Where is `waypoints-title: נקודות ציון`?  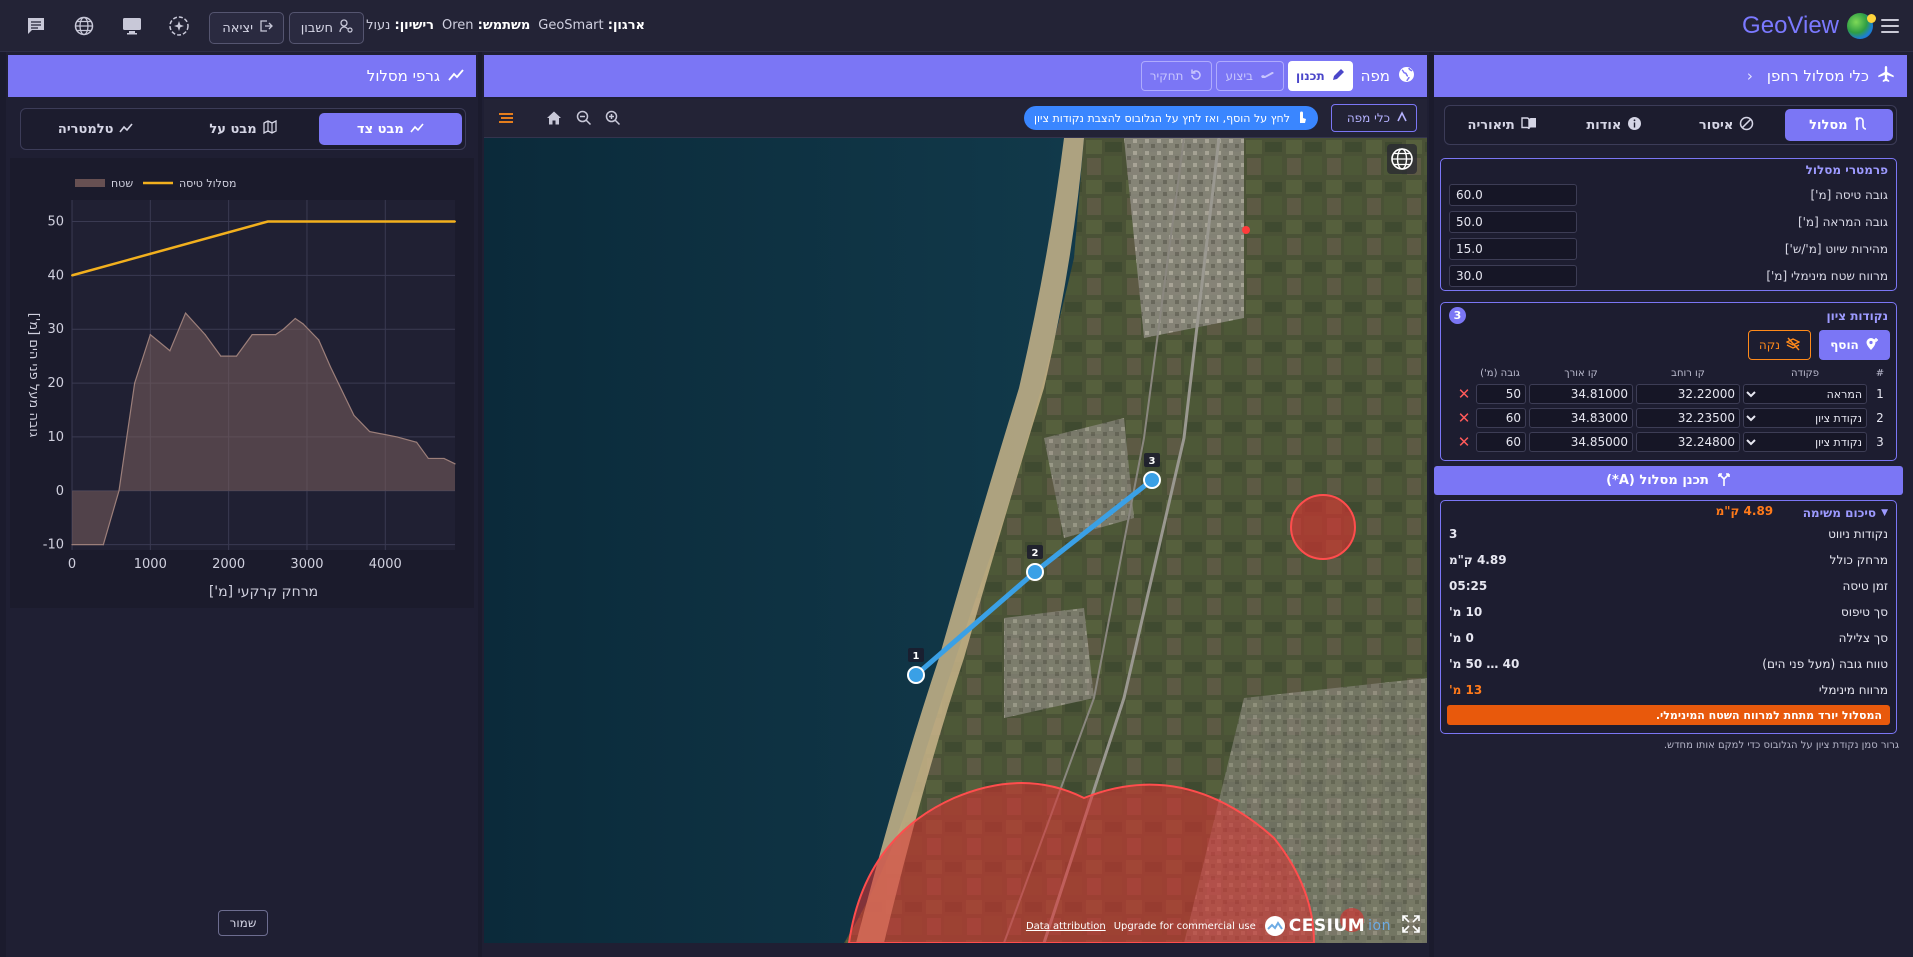 waypoints-title: נקודות ציון is located at coordinates (1857, 315).